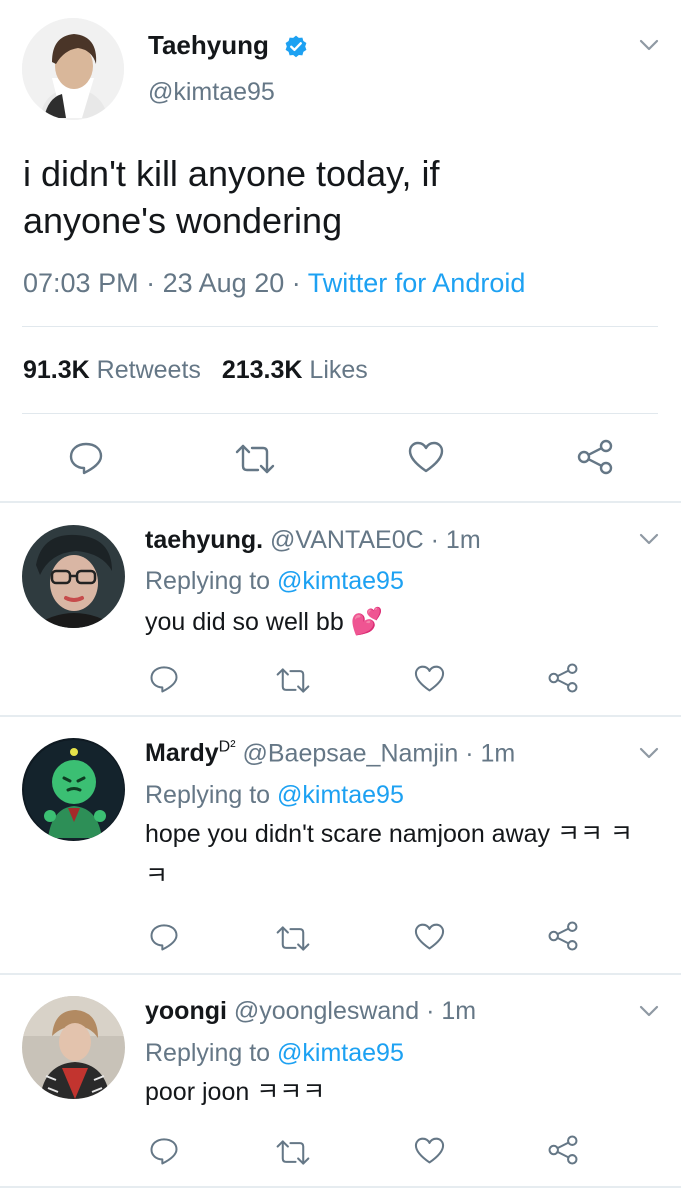 This screenshot has height=1200, width=681. Describe the element at coordinates (211, 92) in the screenshot. I see `main-author-handle: @kimtae95` at that location.